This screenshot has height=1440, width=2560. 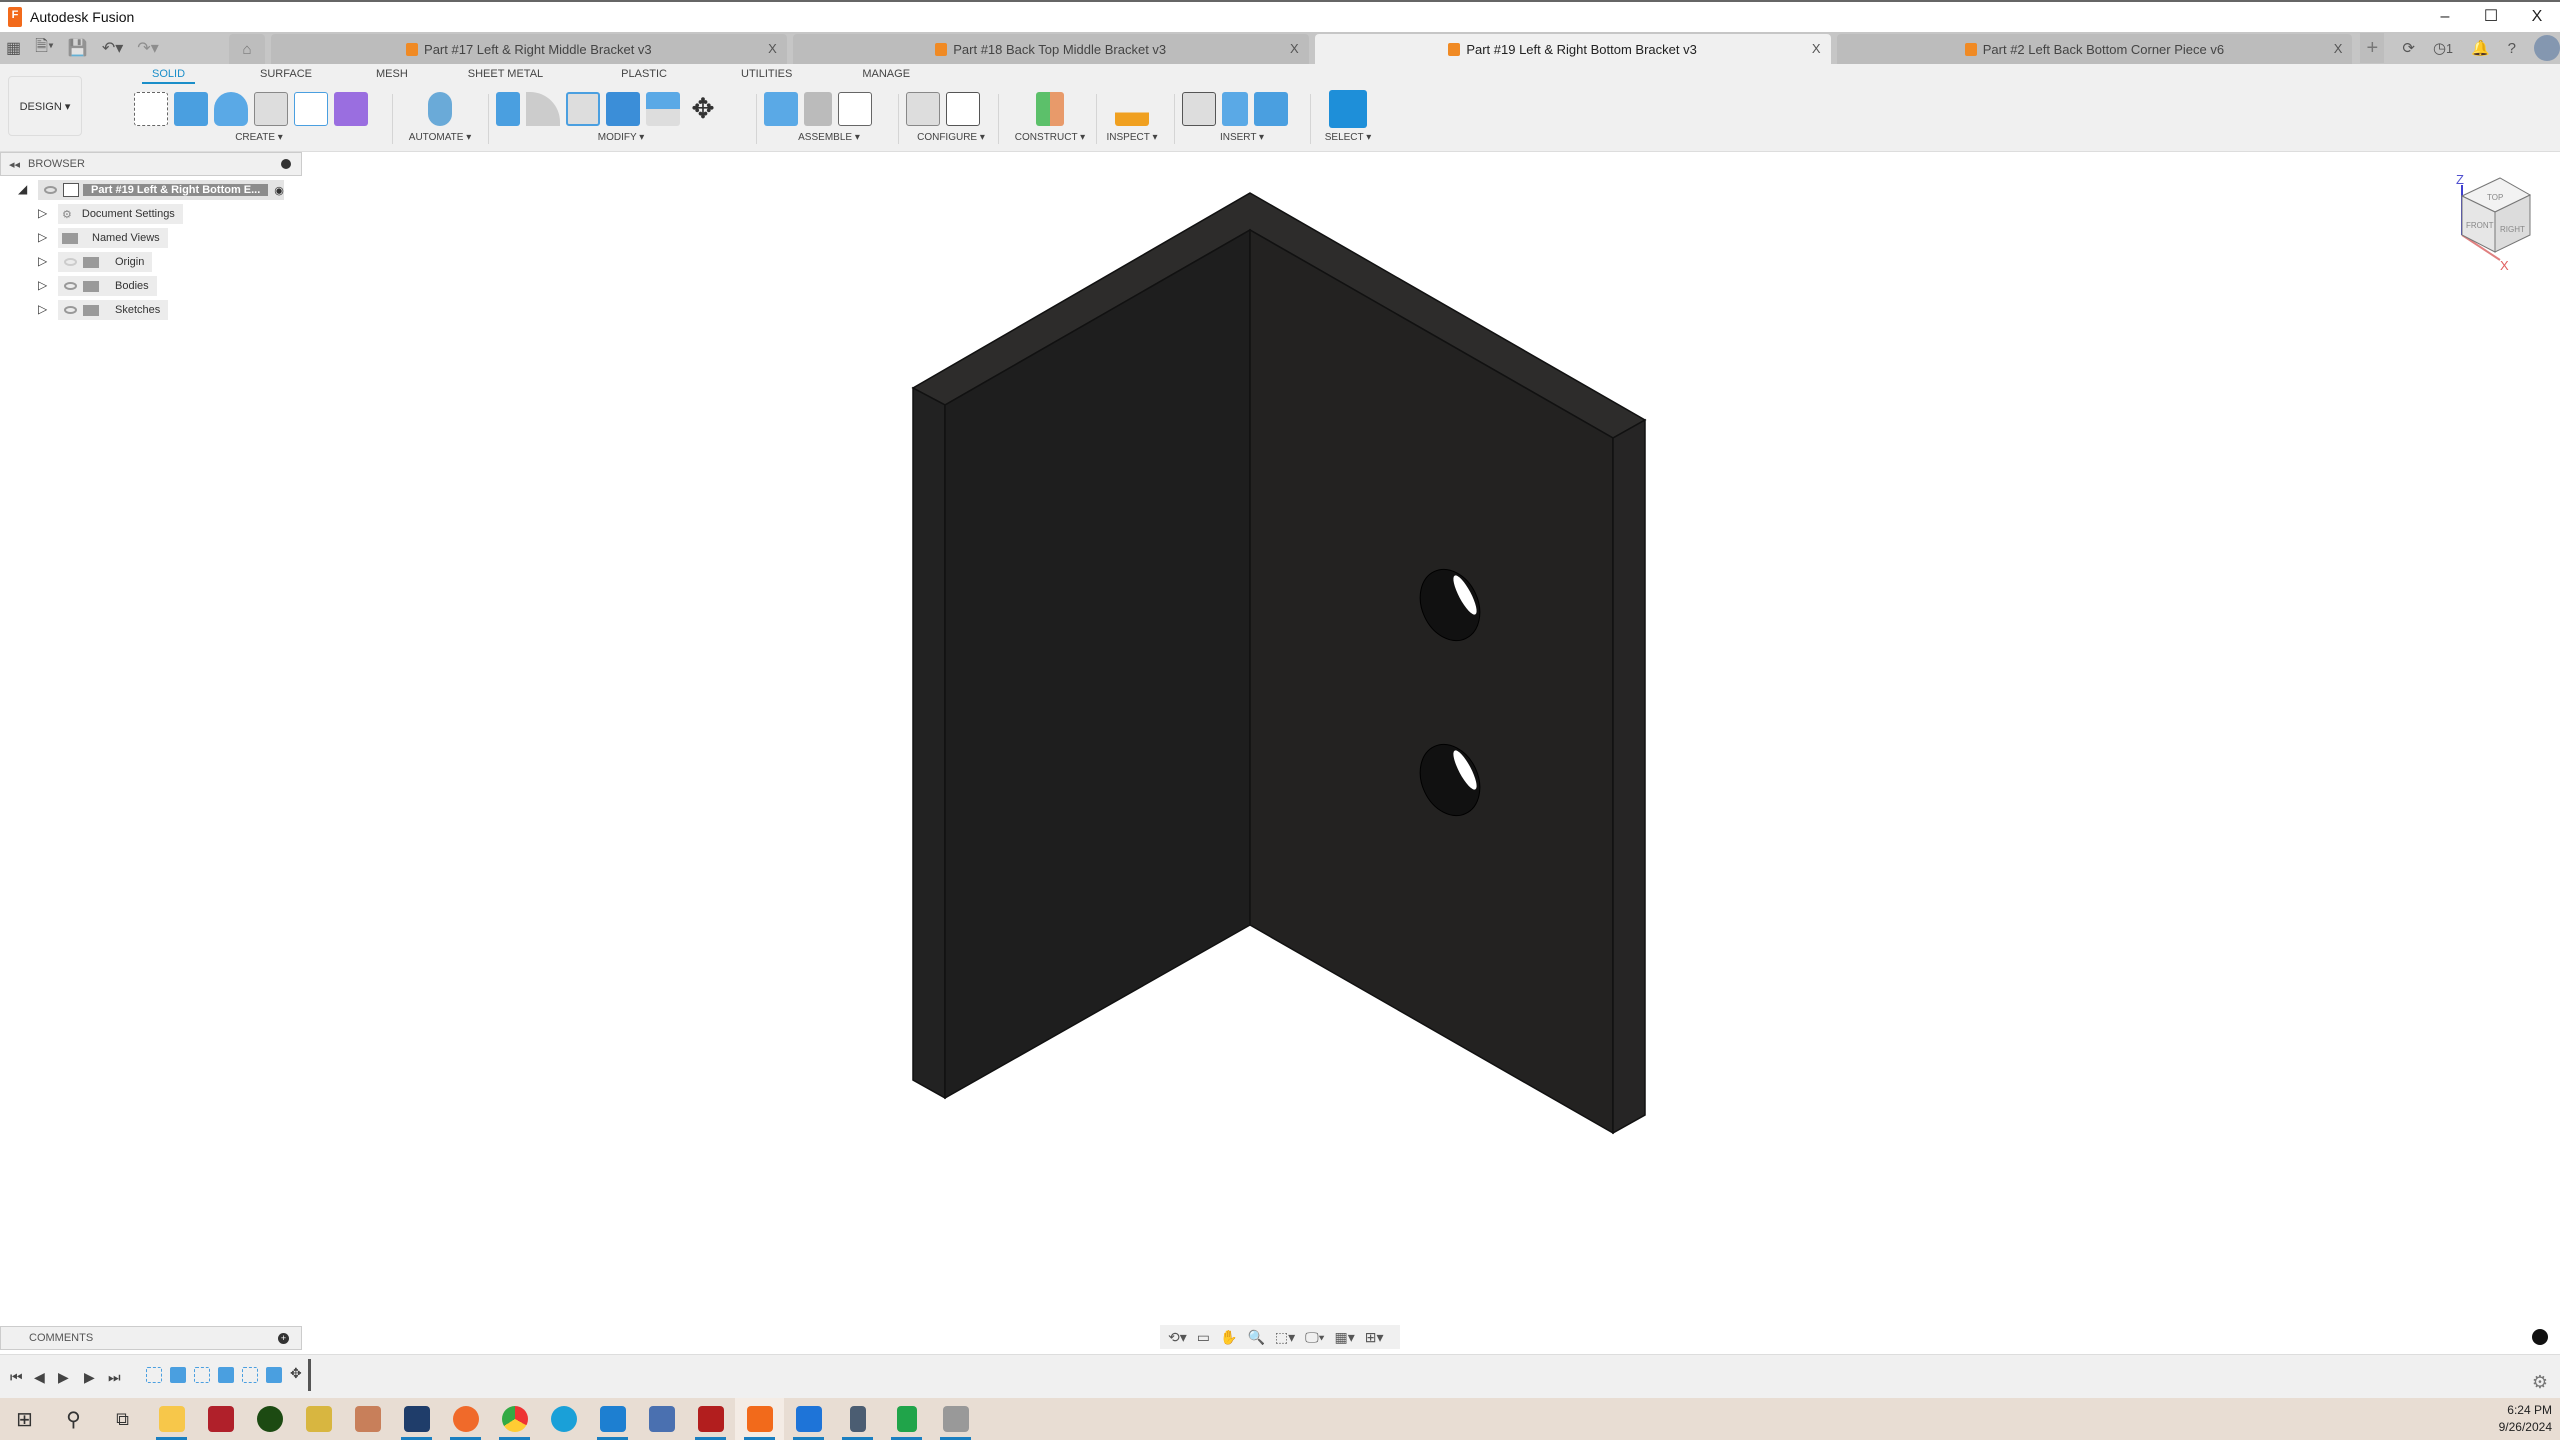 I want to click on ribbon-tab-manage: MANAGE, so click(x=886, y=76).